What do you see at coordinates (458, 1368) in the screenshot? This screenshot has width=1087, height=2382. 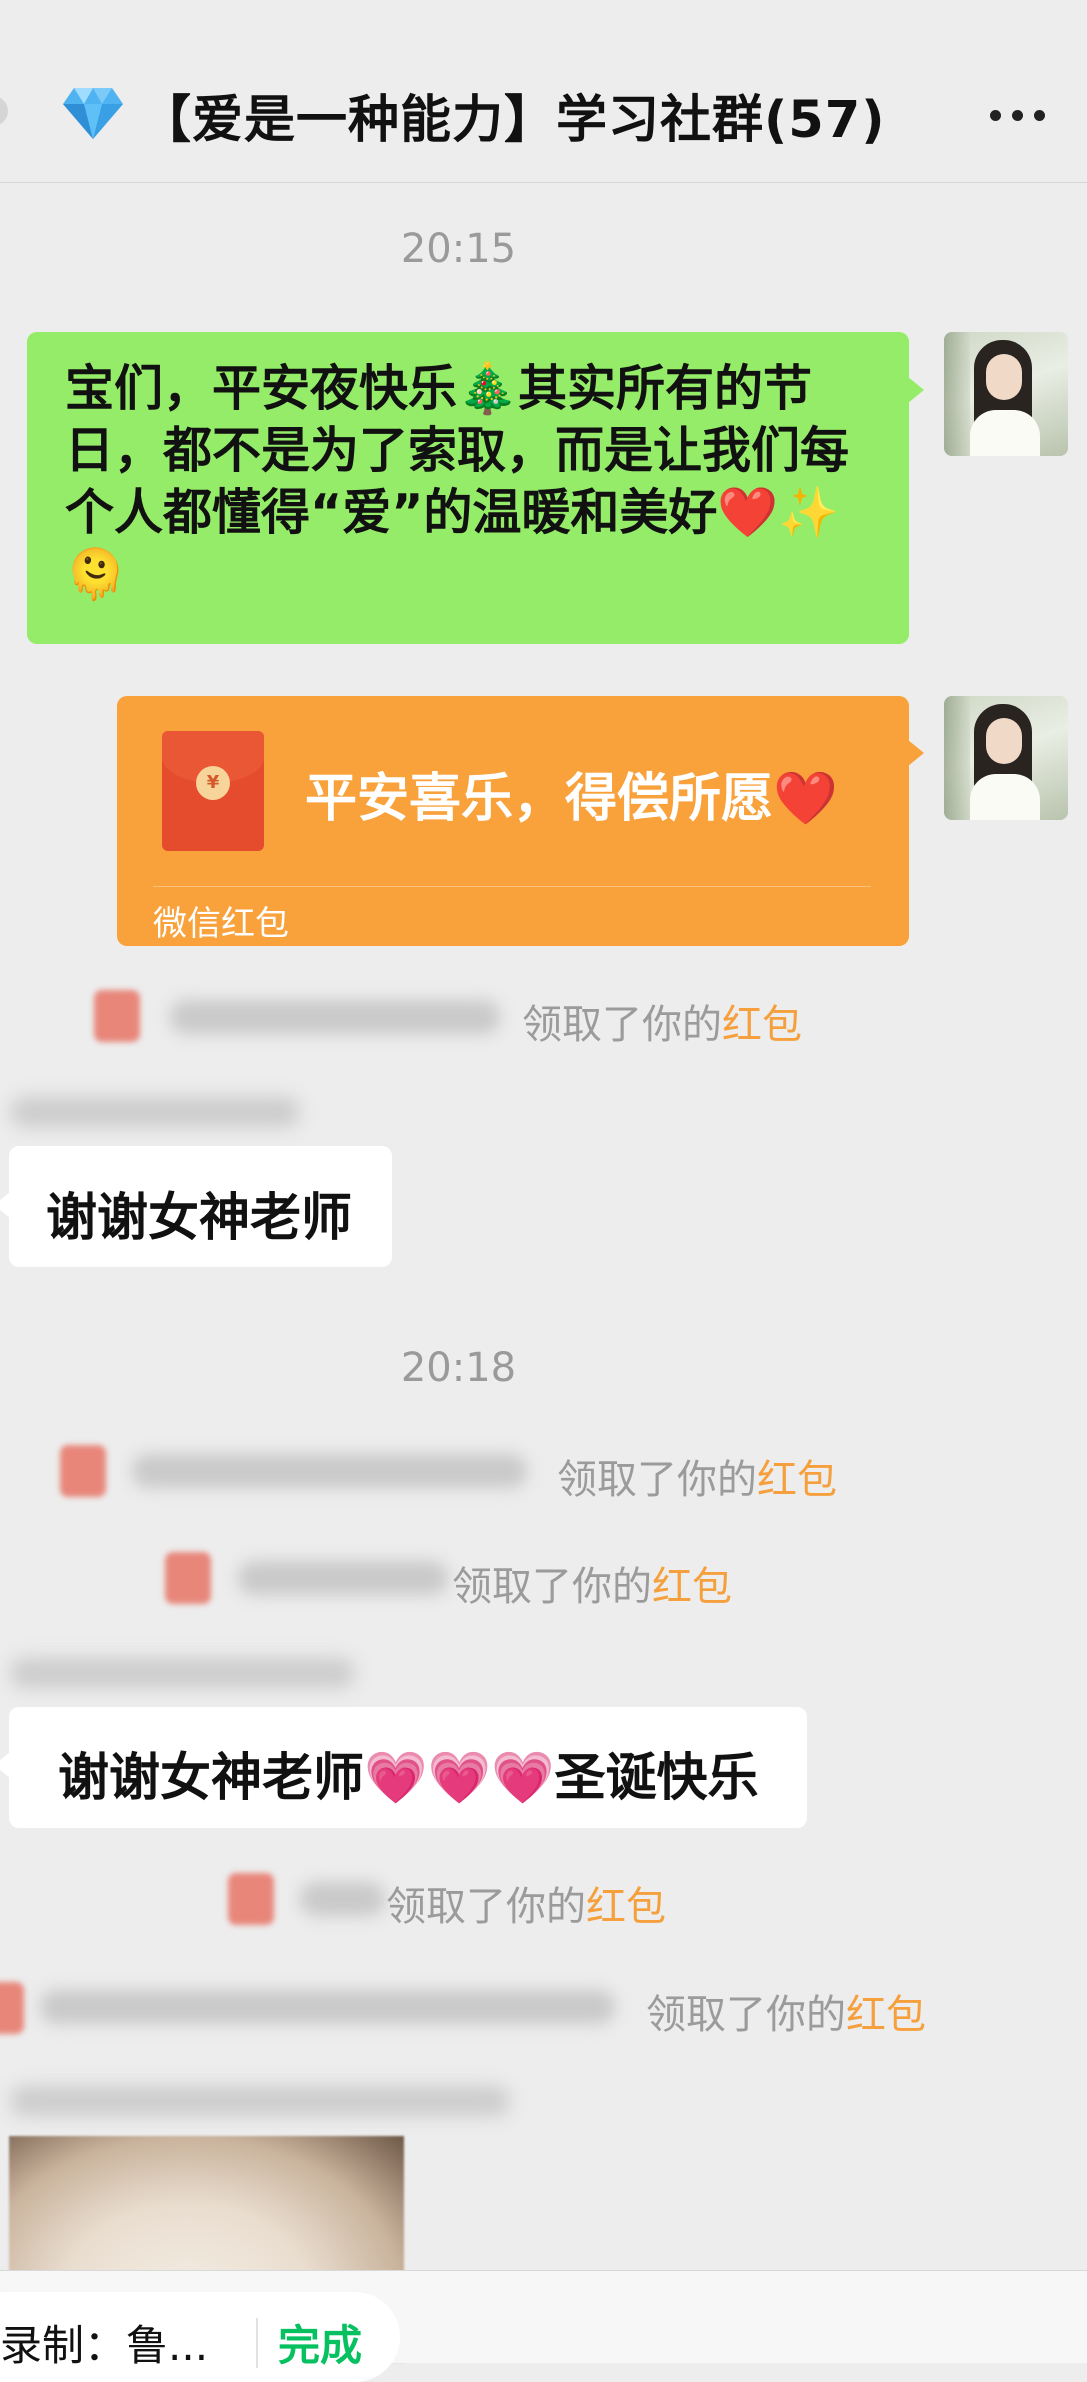 I see `timestamp: 20:18` at bounding box center [458, 1368].